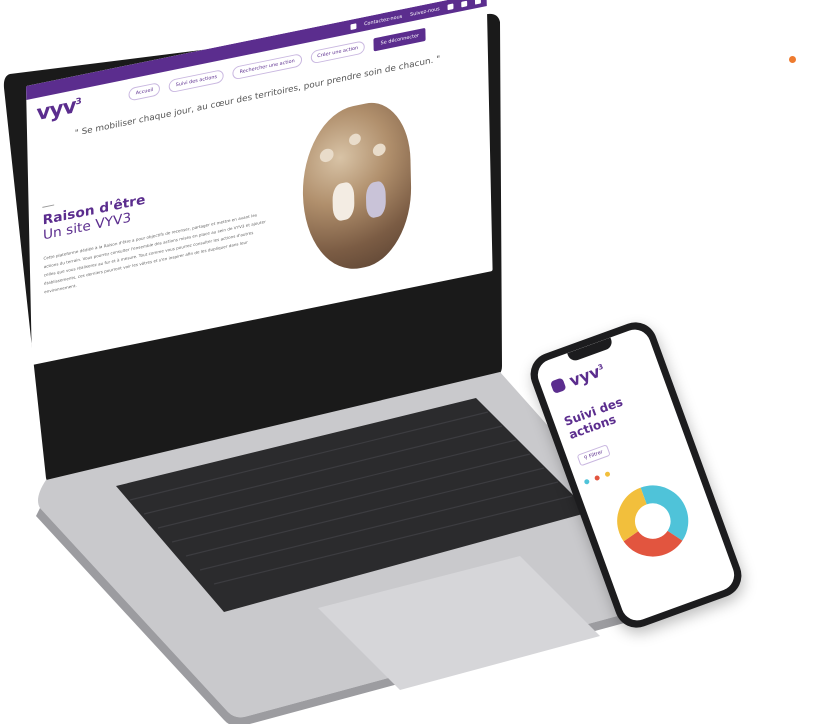 The image size is (815, 724). Describe the element at coordinates (267, 67) in the screenshot. I see `nav-rechercher-action: Rechercher une action` at that location.